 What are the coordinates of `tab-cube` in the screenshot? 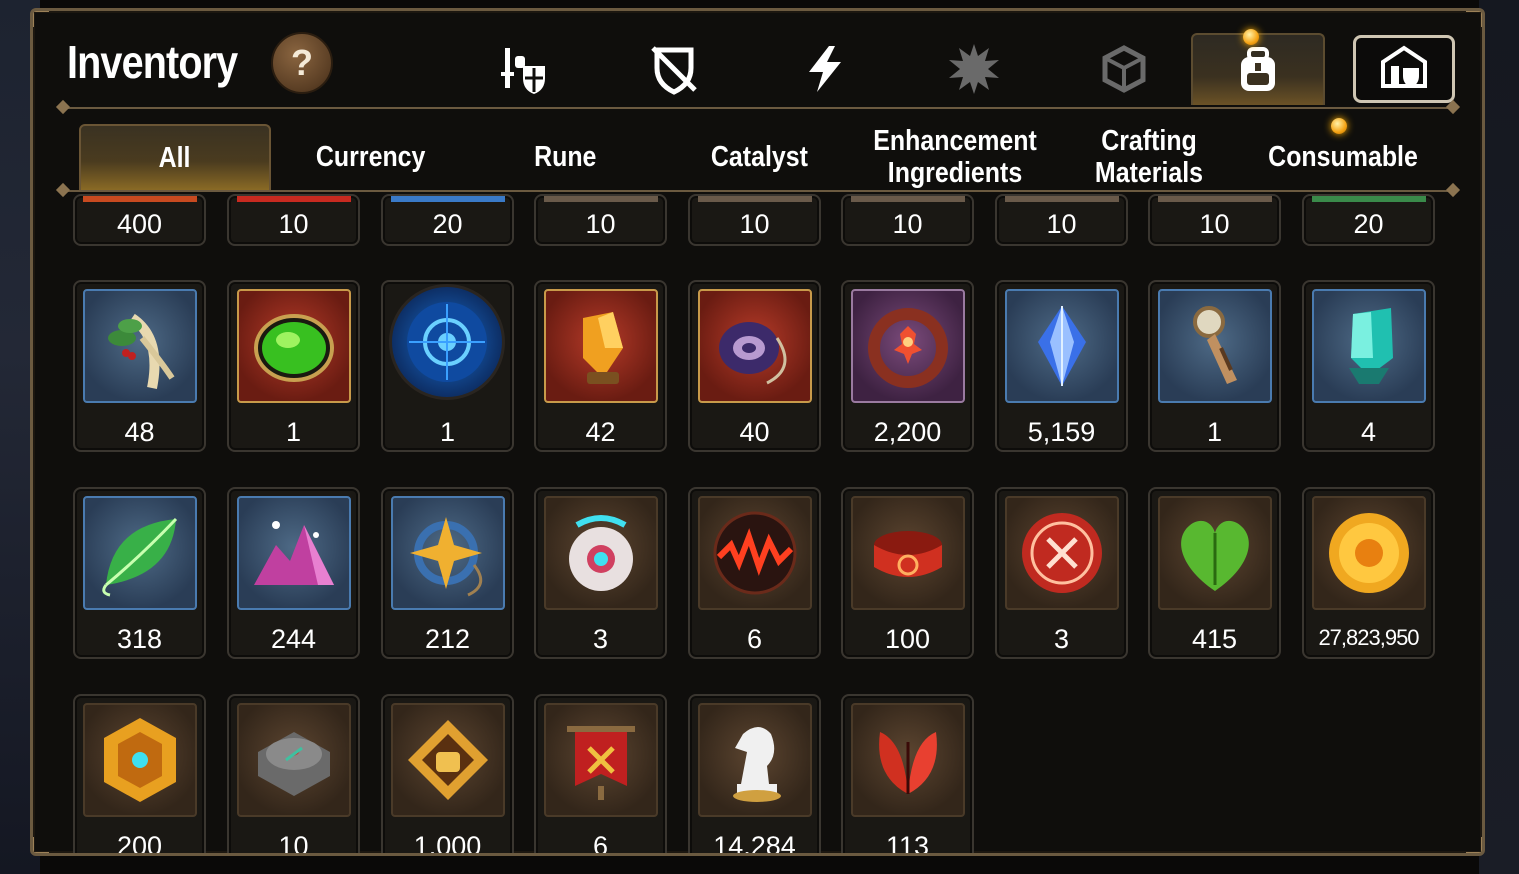 It's located at (1124, 69).